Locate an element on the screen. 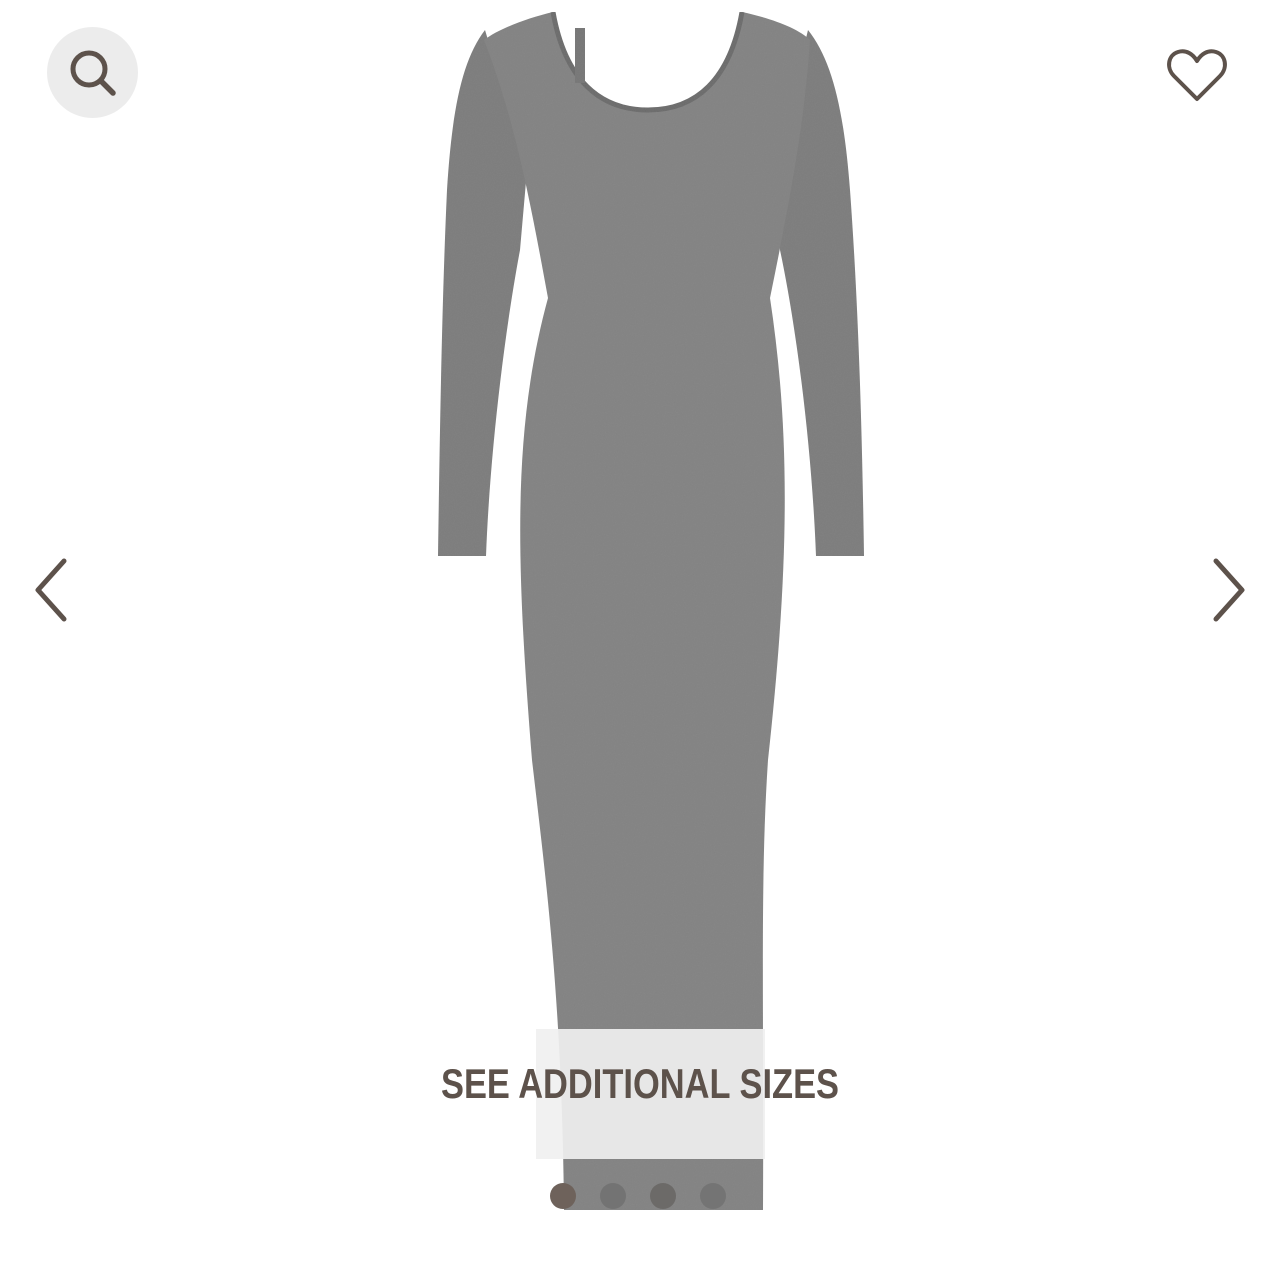  previous-image-button is located at coordinates (50, 590).